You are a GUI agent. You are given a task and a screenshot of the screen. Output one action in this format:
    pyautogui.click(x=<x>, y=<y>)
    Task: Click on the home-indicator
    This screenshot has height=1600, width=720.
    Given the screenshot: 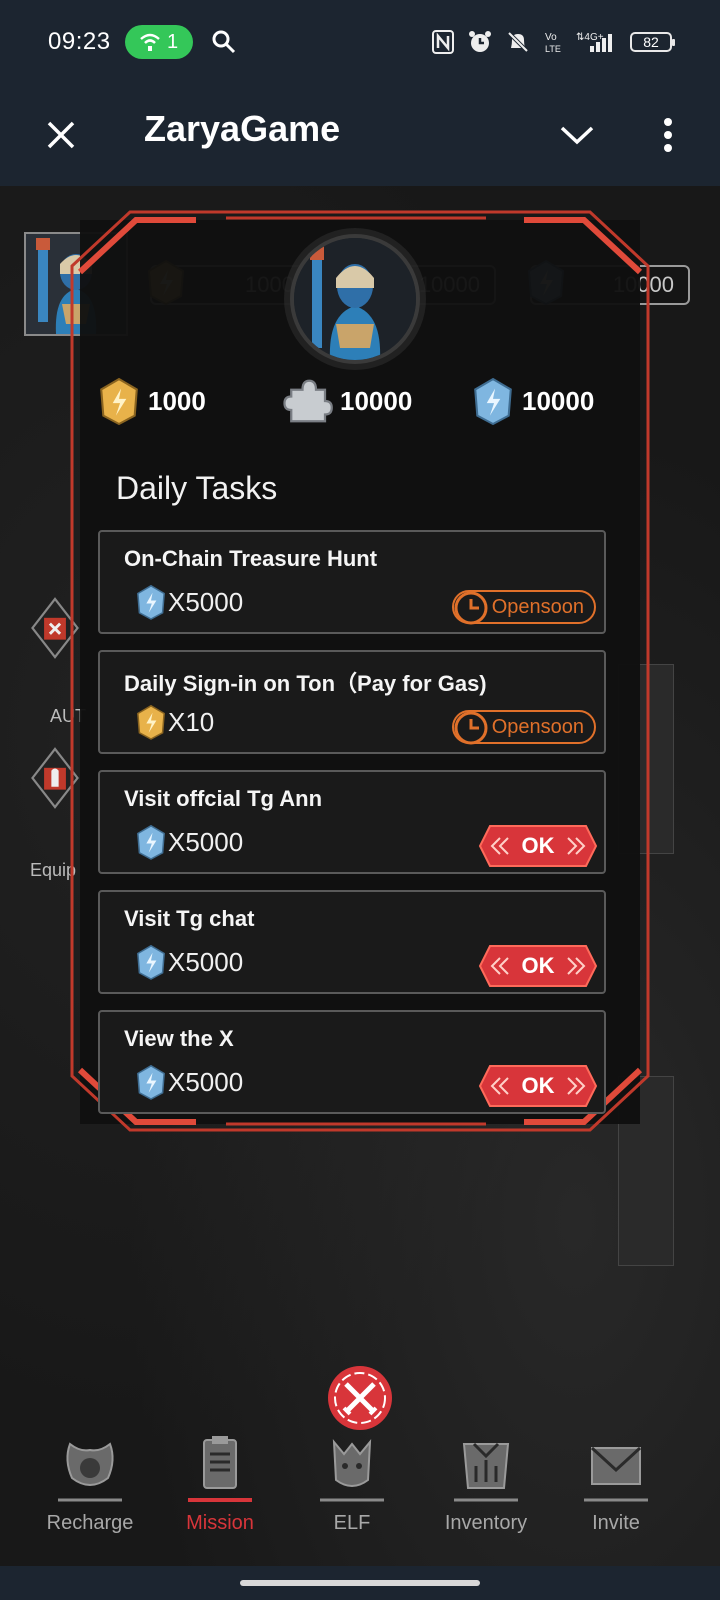 What is the action you would take?
    pyautogui.click(x=360, y=1583)
    